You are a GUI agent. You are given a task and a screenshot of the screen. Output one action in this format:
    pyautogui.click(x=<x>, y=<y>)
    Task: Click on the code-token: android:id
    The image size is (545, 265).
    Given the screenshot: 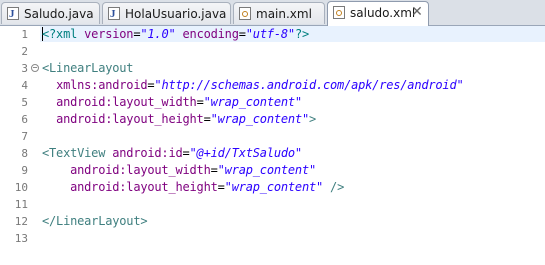 What is the action you would take?
    pyautogui.click(x=147, y=153)
    